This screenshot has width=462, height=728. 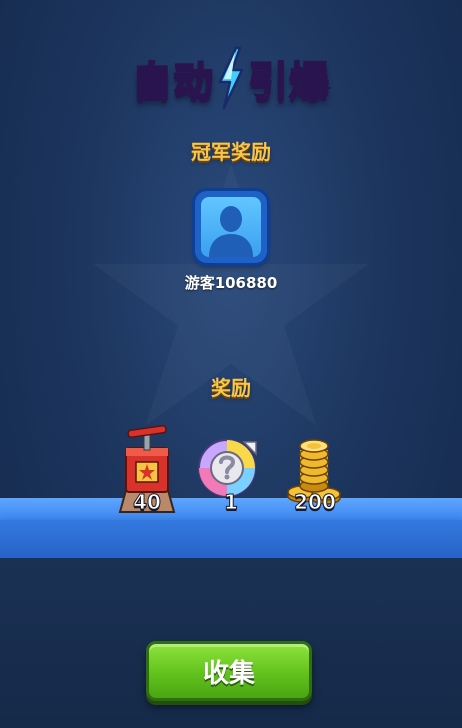 I want to click on shelf-front, so click(x=231, y=539).